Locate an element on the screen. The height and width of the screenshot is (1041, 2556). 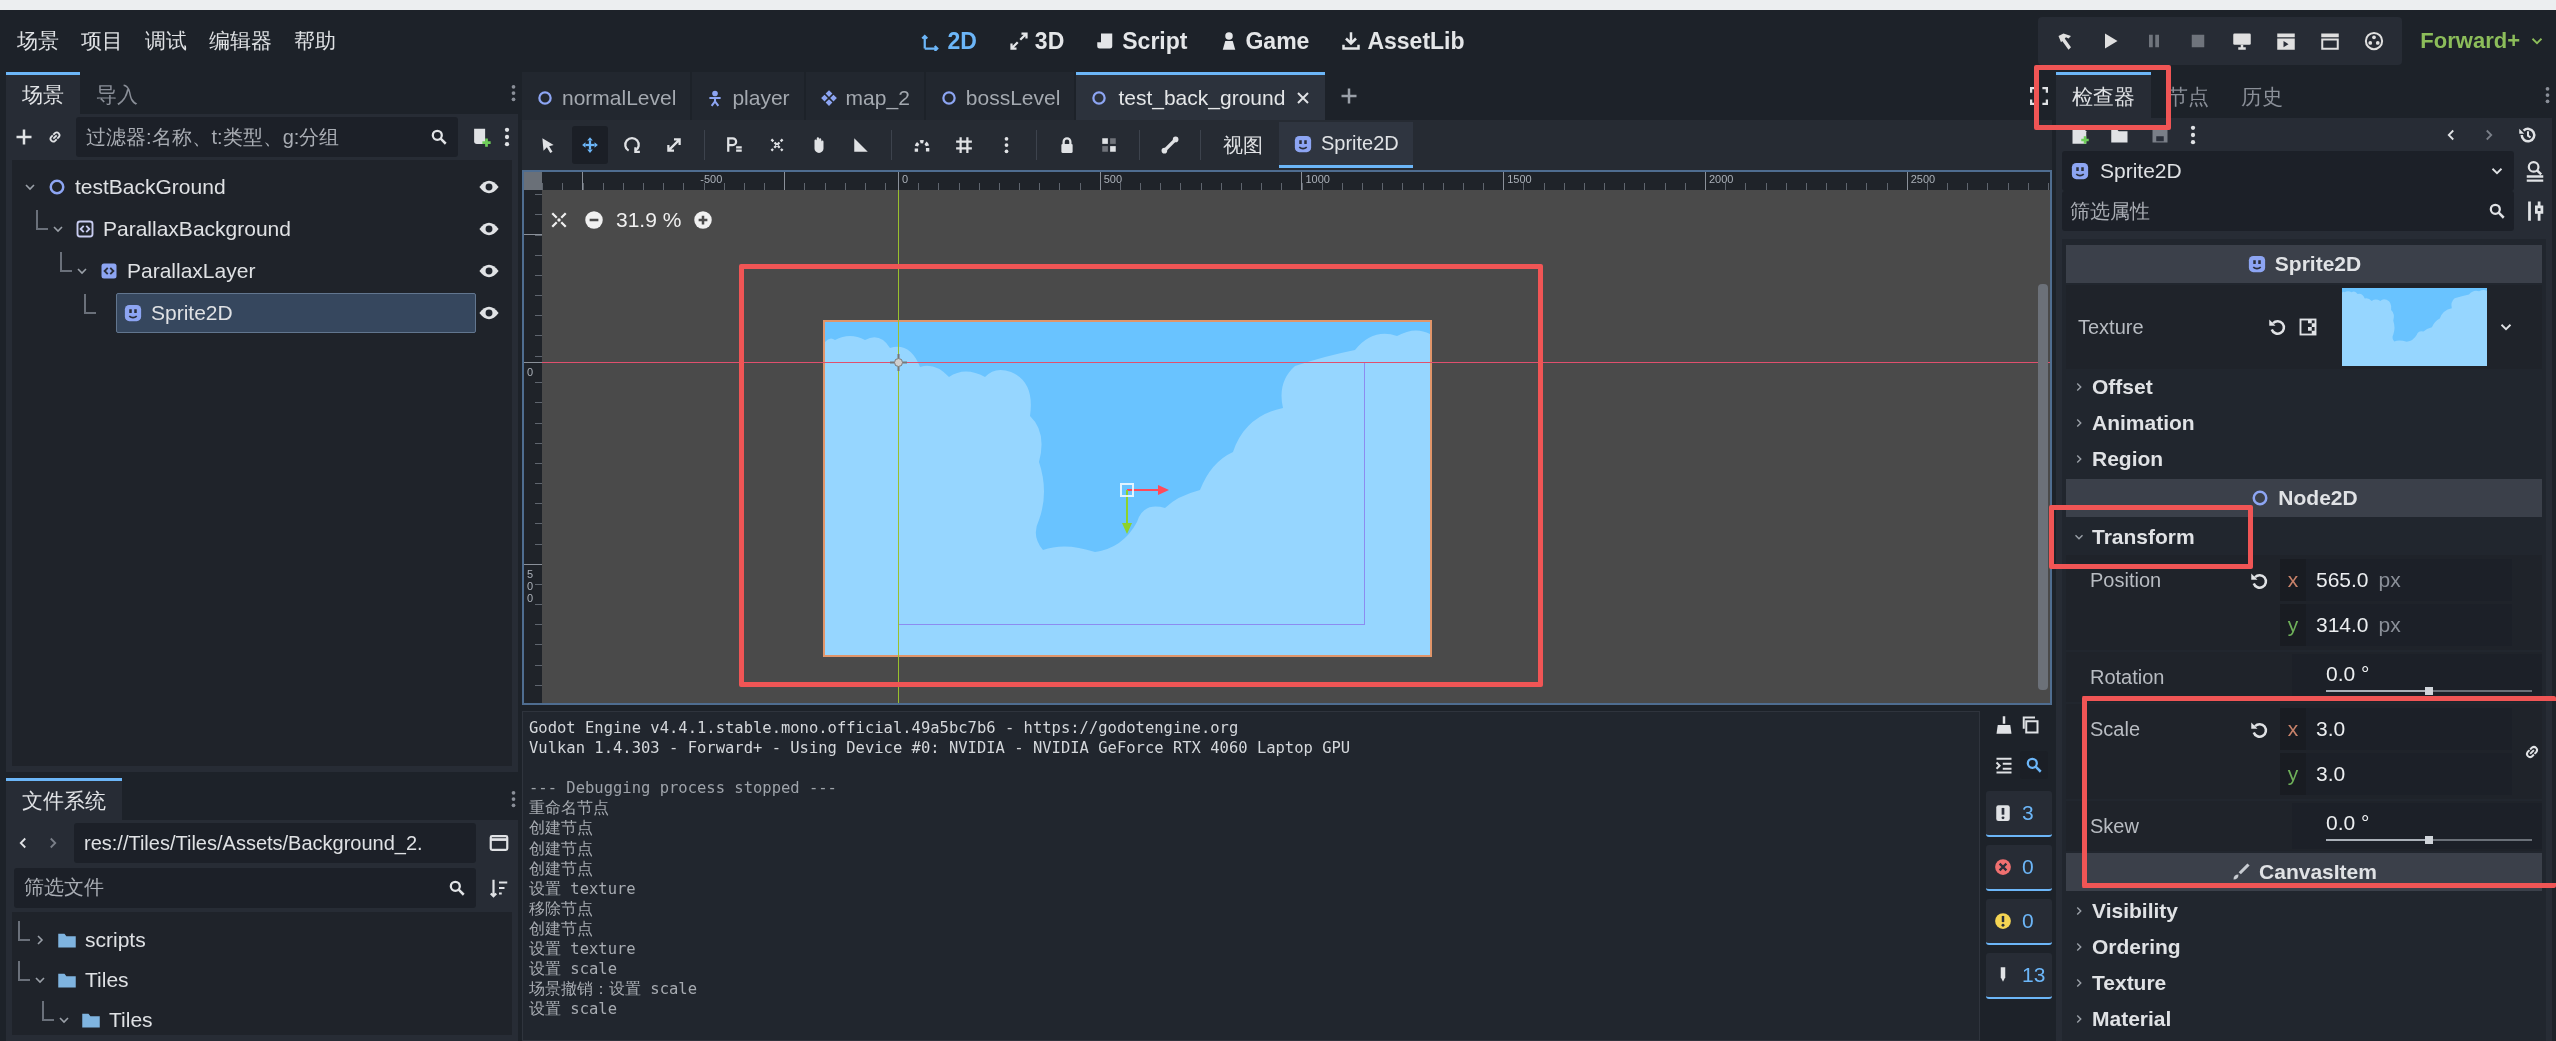
ruler-label: -500 is located at coordinates (711, 179).